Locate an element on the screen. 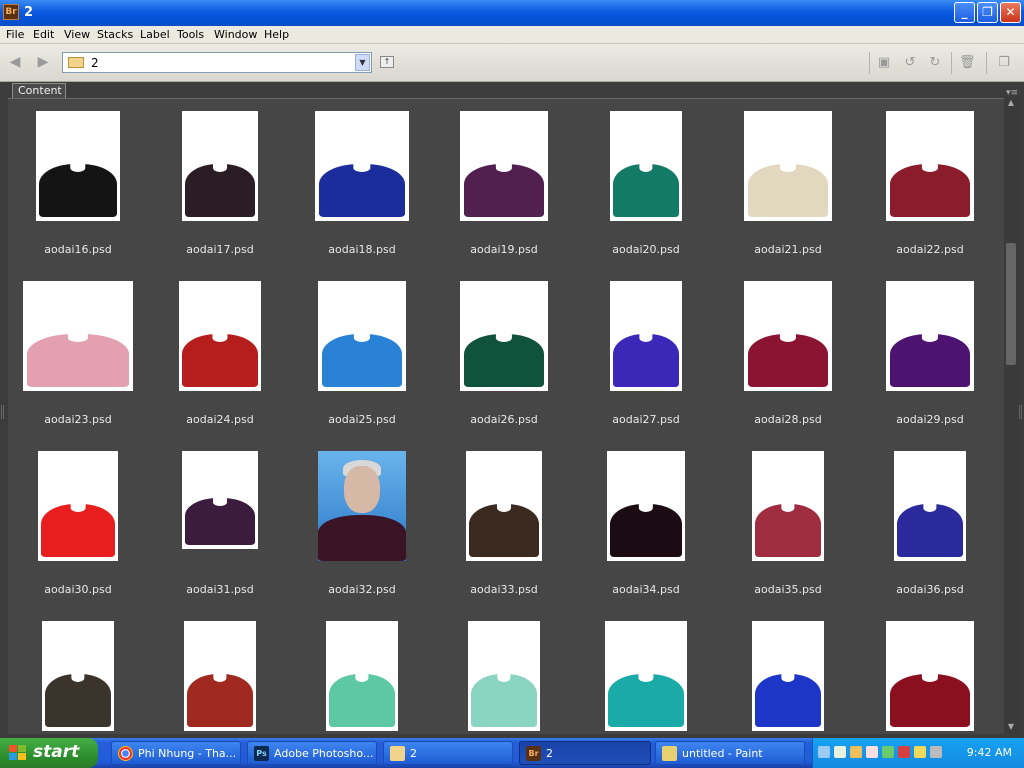 Image resolution: width=1024 pixels, height=768 pixels. path-selector: 2 ▼ is located at coordinates (217, 62).